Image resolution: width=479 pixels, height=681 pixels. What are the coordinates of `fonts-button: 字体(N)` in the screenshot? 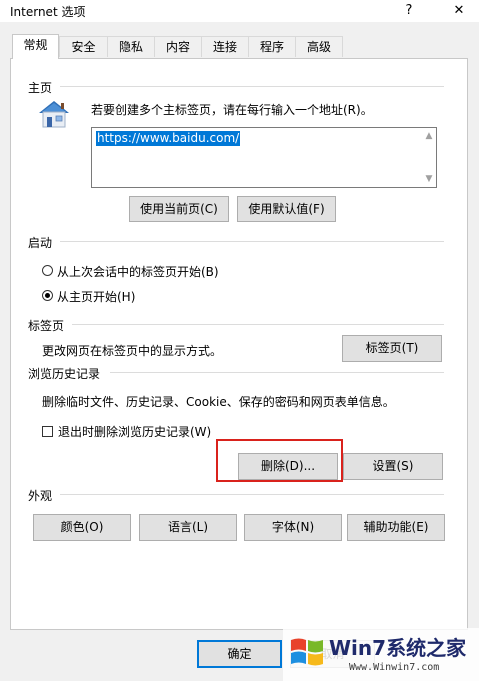 It's located at (293, 527).